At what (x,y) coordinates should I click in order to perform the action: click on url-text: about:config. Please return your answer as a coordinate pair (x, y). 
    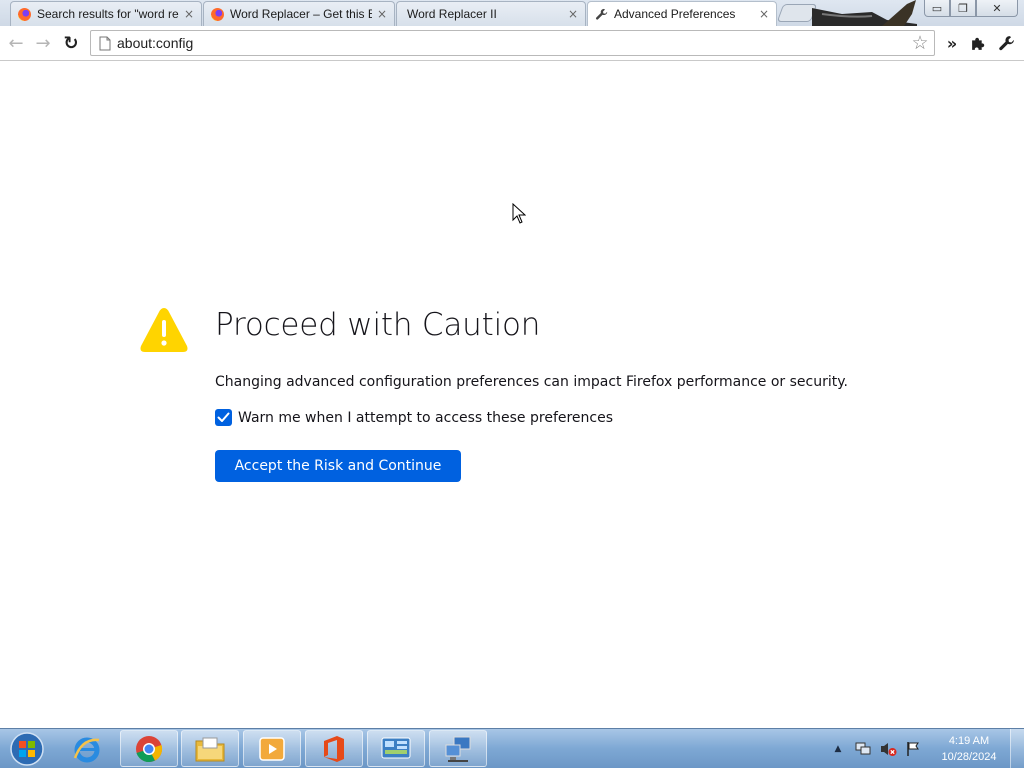
    Looking at the image, I should click on (155, 43).